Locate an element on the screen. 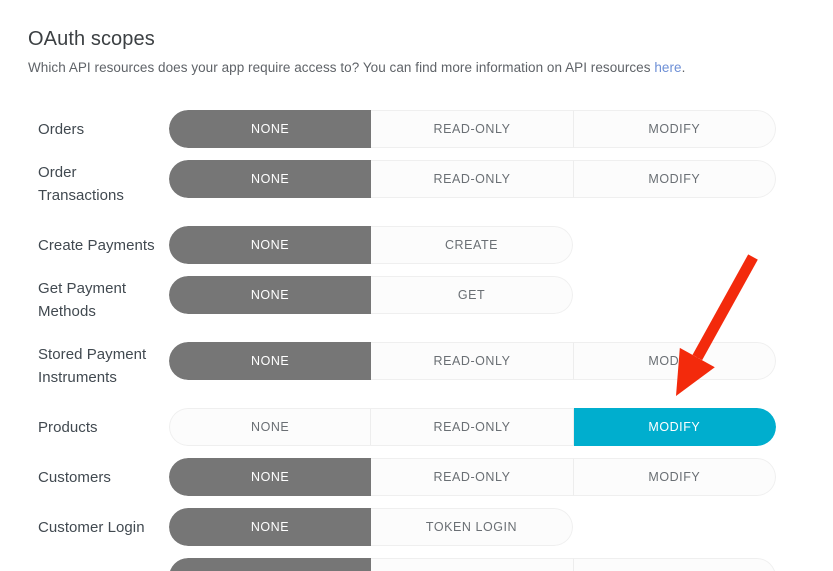  scope-label: Create Payments is located at coordinates (96, 245).